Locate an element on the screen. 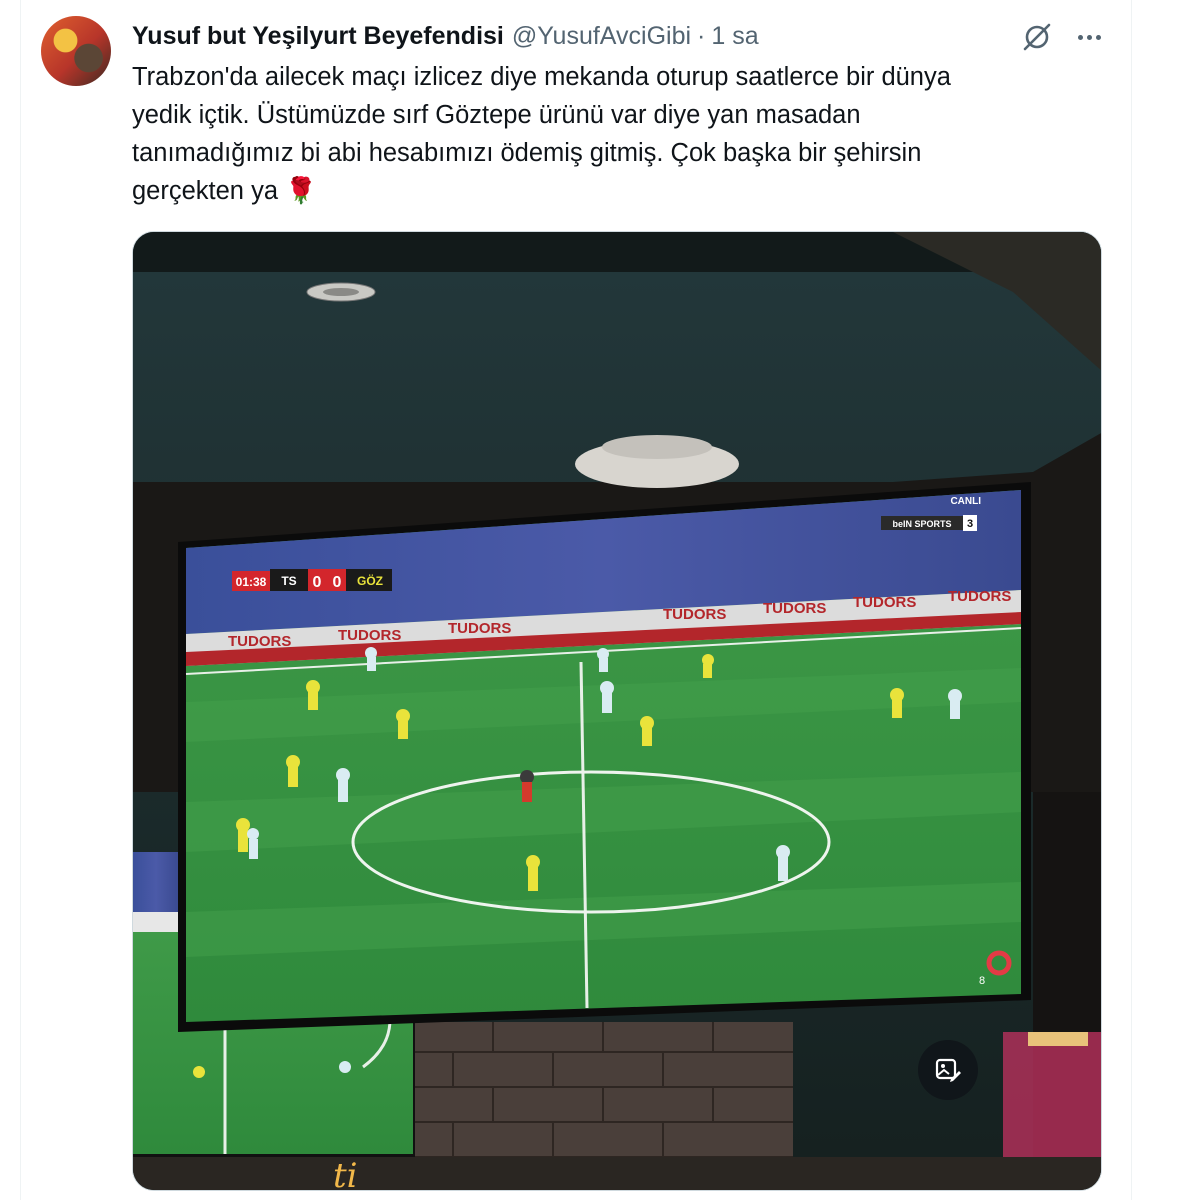 The height and width of the screenshot is (1200, 1178). home-score: 0 is located at coordinates (317, 582).